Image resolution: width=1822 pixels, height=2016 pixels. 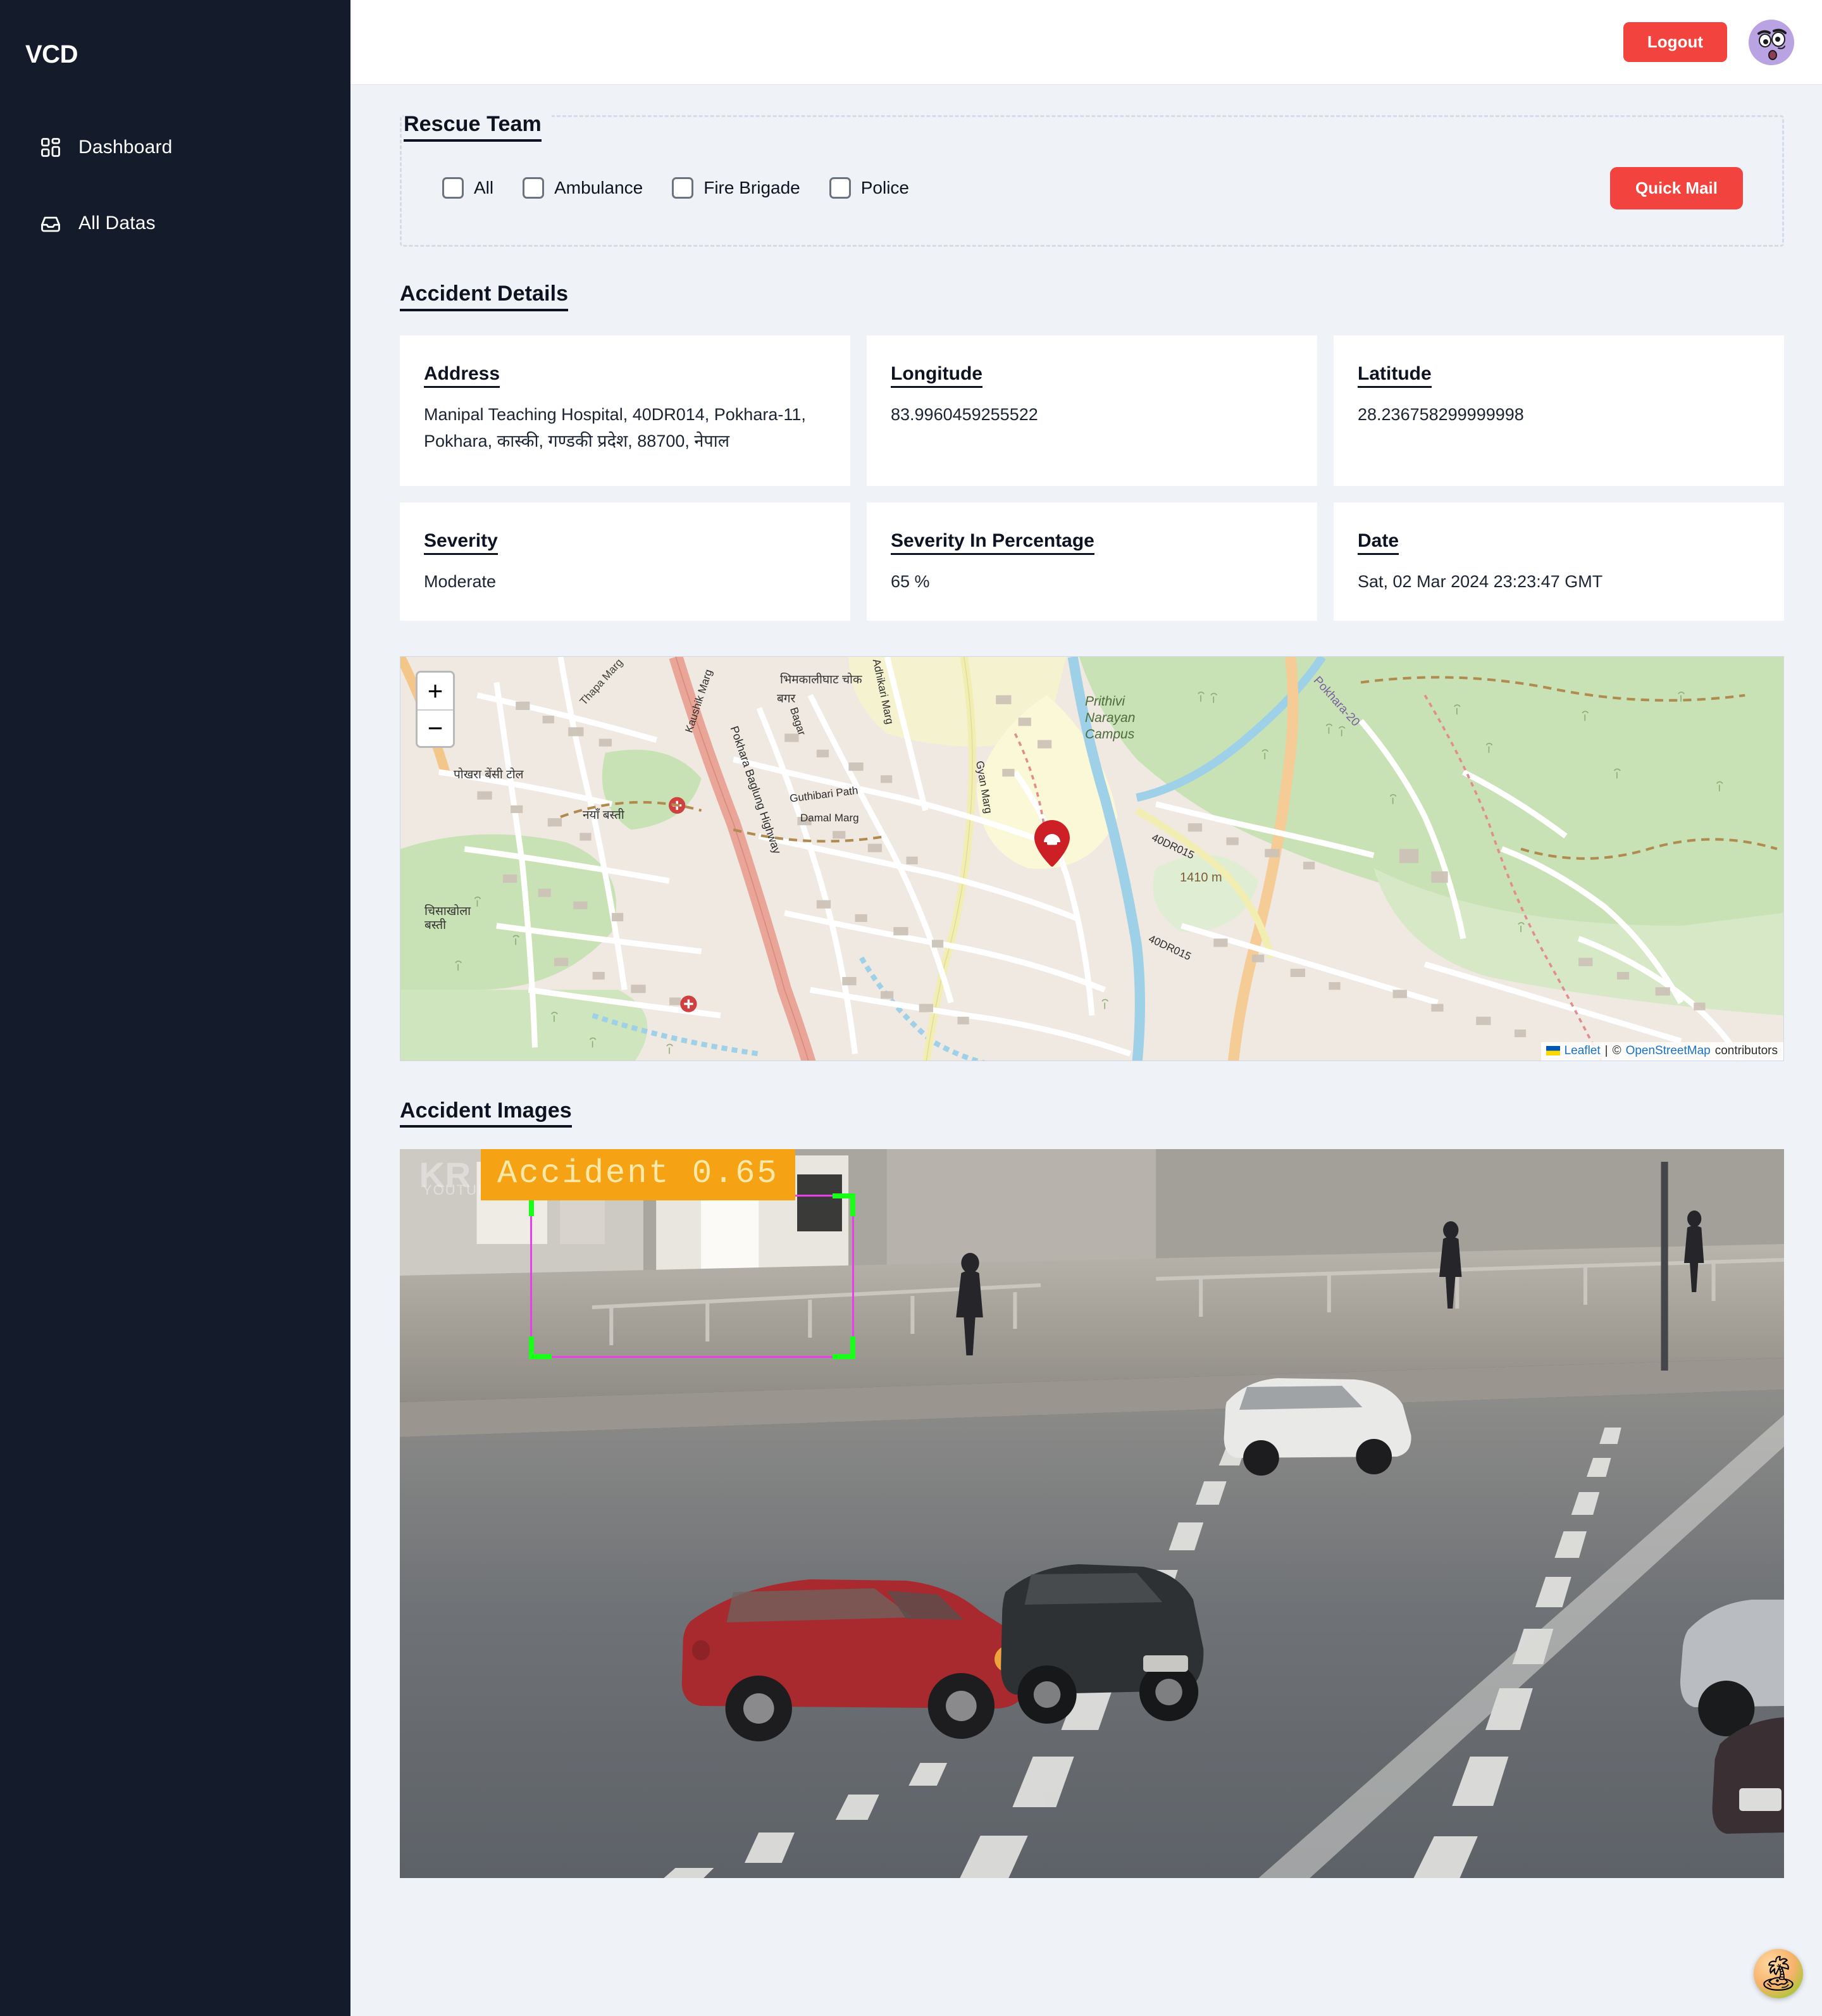 I want to click on checkbox-fire-brigade: Fire Brigade, so click(x=736, y=188).